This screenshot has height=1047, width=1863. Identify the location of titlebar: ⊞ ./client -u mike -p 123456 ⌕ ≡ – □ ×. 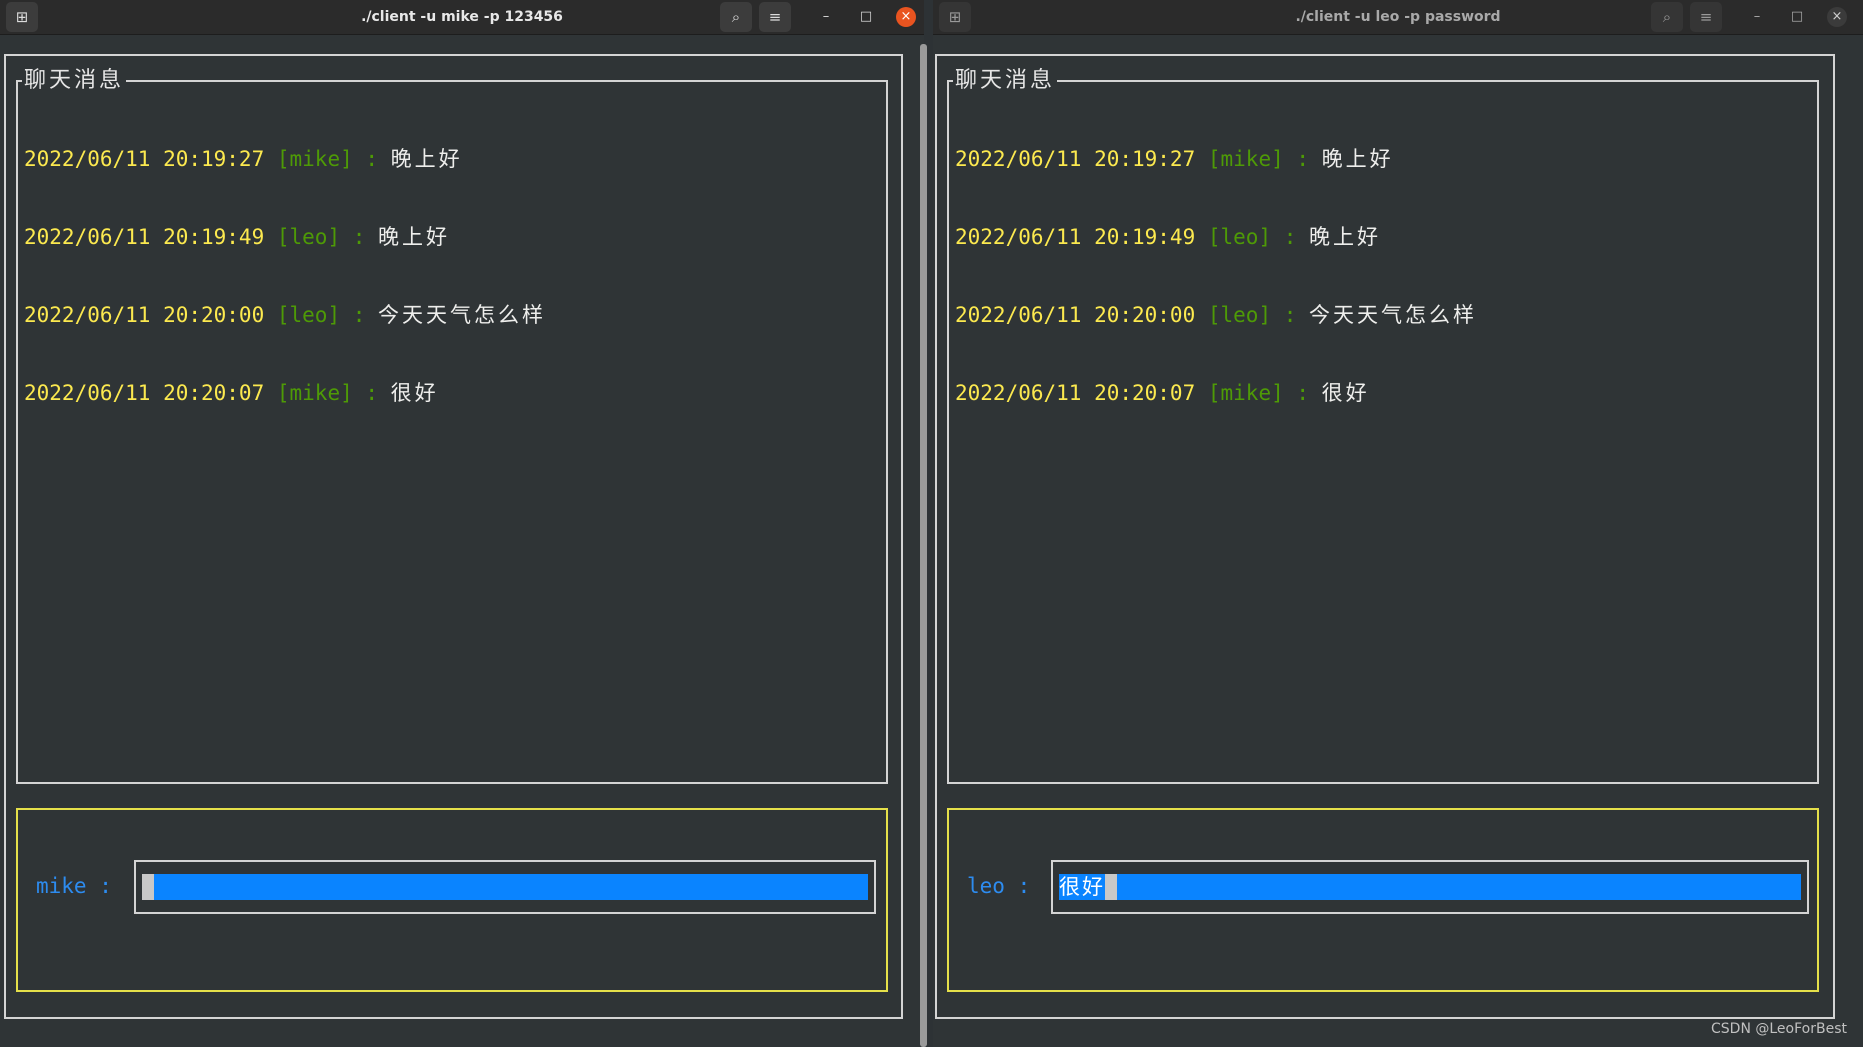
(462, 17).